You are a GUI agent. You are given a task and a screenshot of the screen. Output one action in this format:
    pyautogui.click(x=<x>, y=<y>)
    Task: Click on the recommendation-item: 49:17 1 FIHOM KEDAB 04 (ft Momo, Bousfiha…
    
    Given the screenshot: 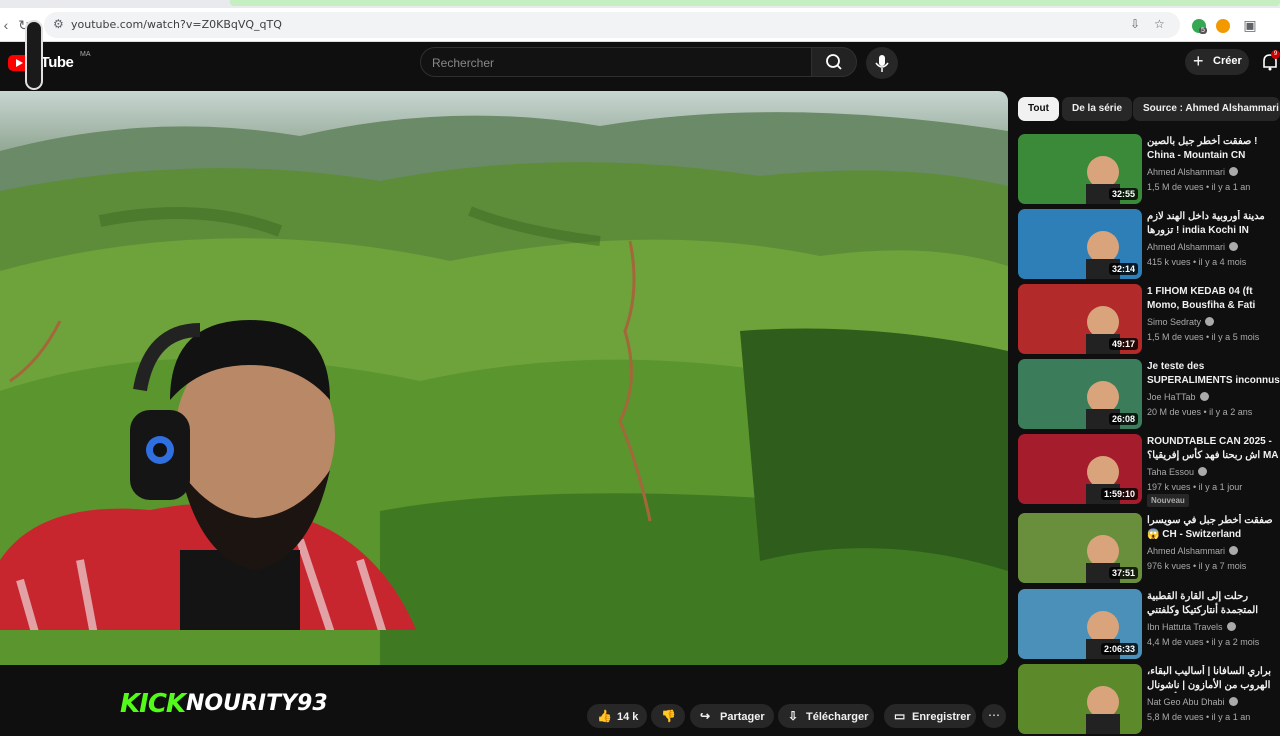 What is the action you would take?
    pyautogui.click(x=1149, y=320)
    